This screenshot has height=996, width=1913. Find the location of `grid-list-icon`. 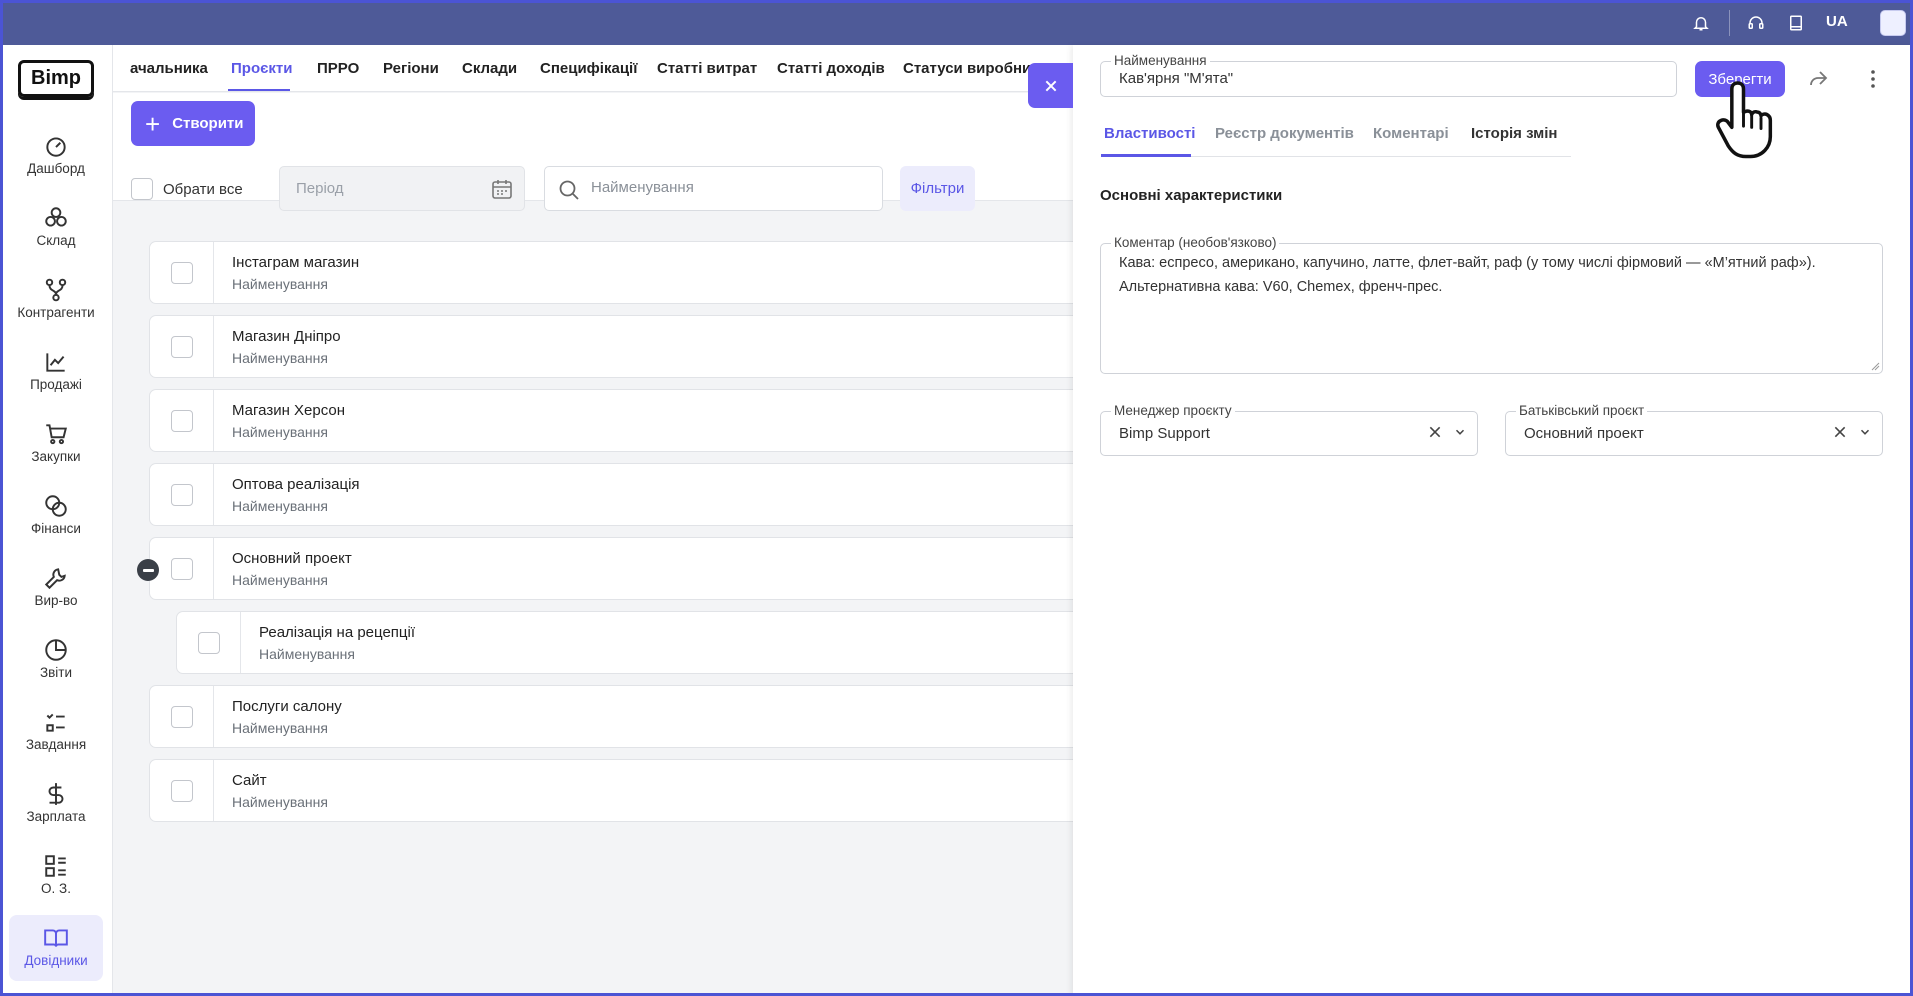

grid-list-icon is located at coordinates (55, 866).